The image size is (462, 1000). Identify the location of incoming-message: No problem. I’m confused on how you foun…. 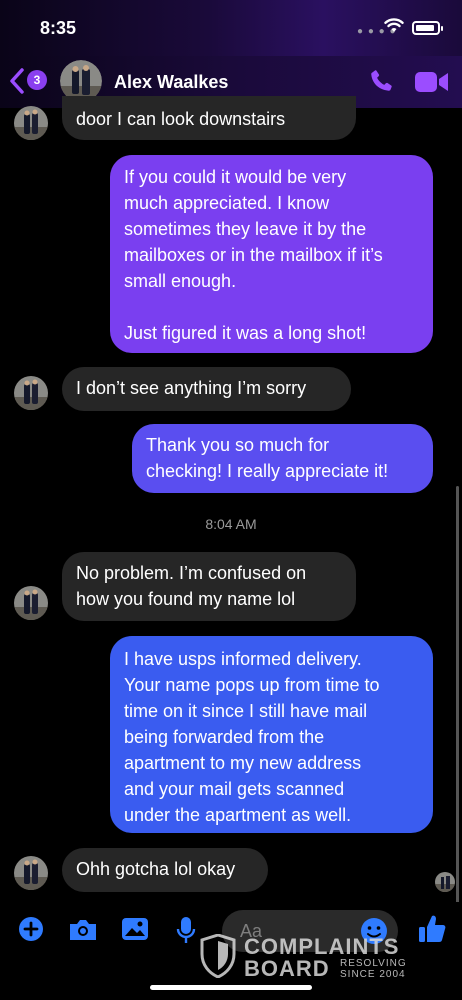
(209, 586).